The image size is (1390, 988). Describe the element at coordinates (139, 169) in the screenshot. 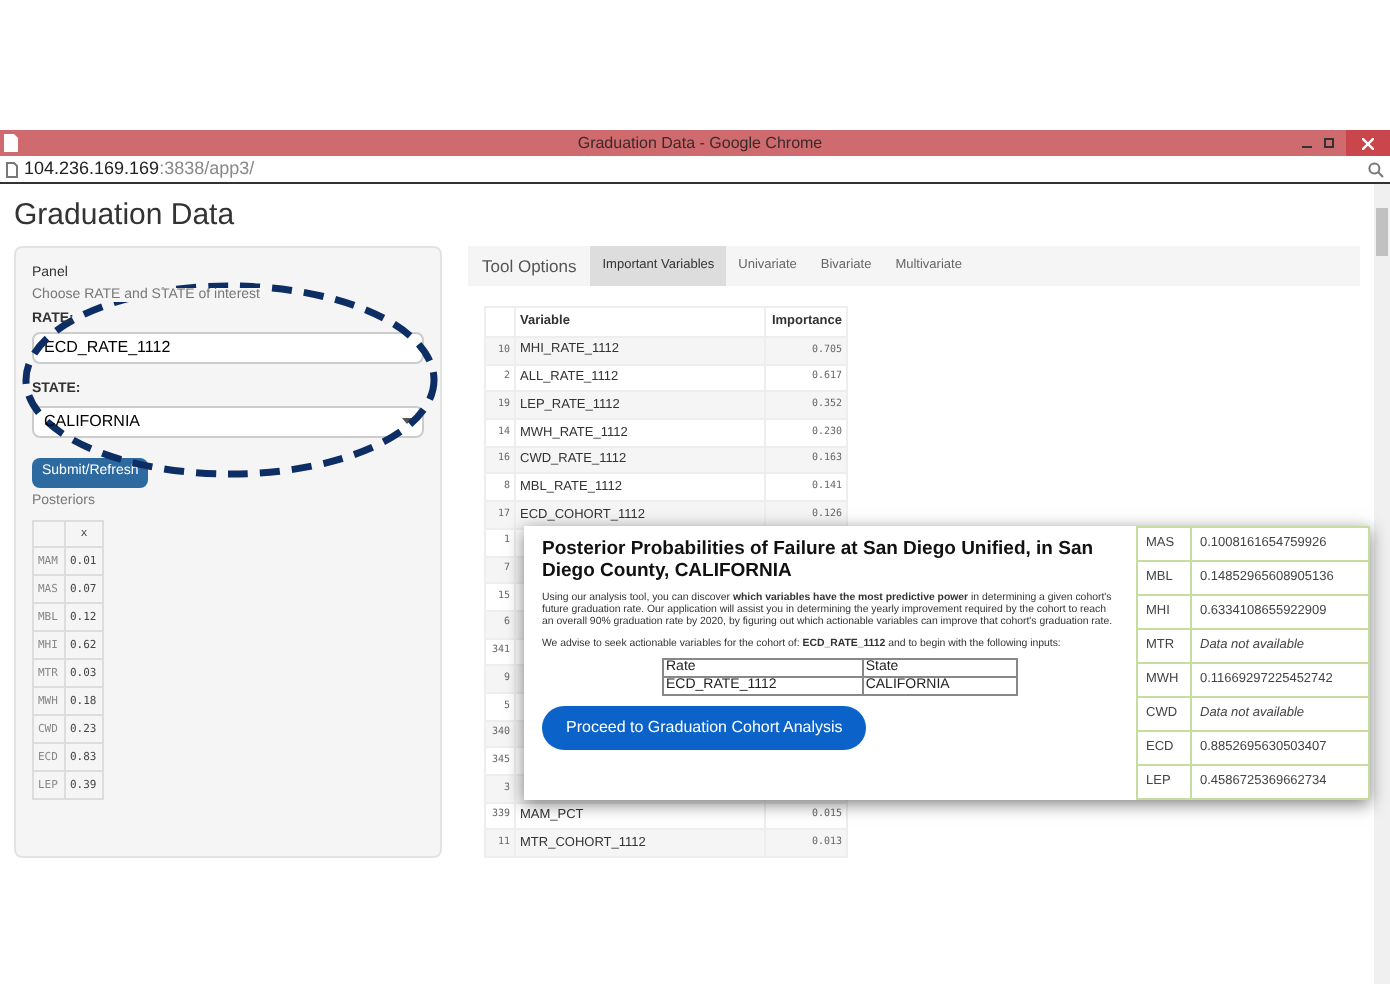

I see `url-text: 104.236.169.169:3838/app3/` at that location.